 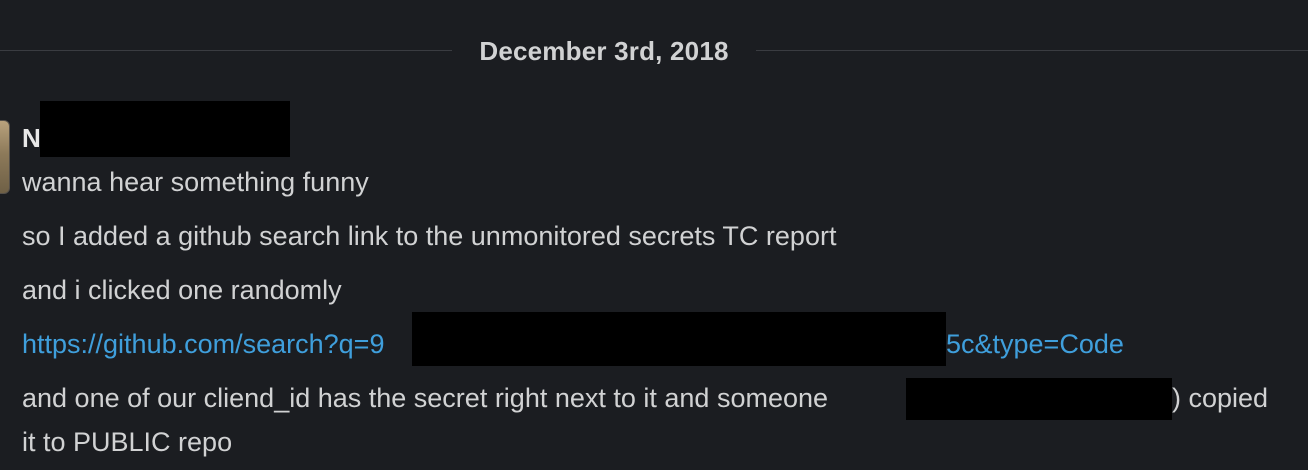 I want to click on link-redaction, so click(x=679, y=339).